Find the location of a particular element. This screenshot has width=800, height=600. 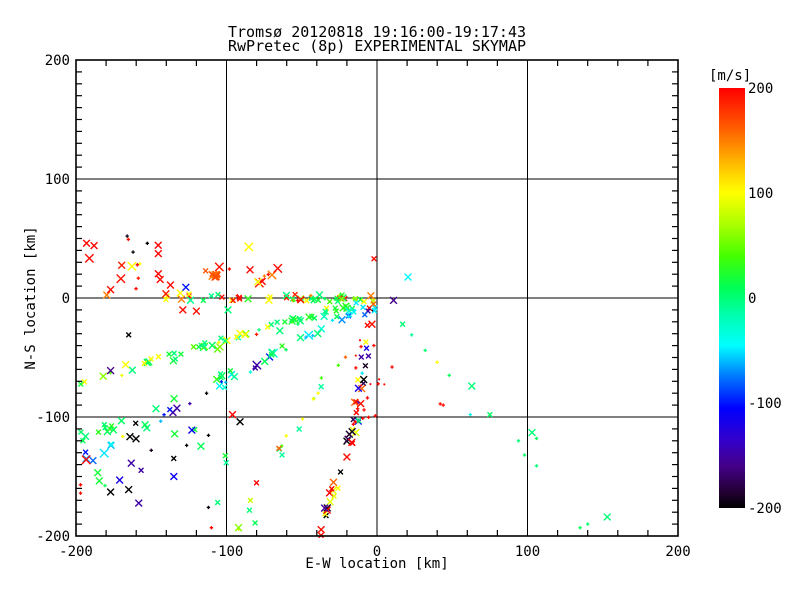

colorbar-tick-label: -200 is located at coordinates (765, 509).